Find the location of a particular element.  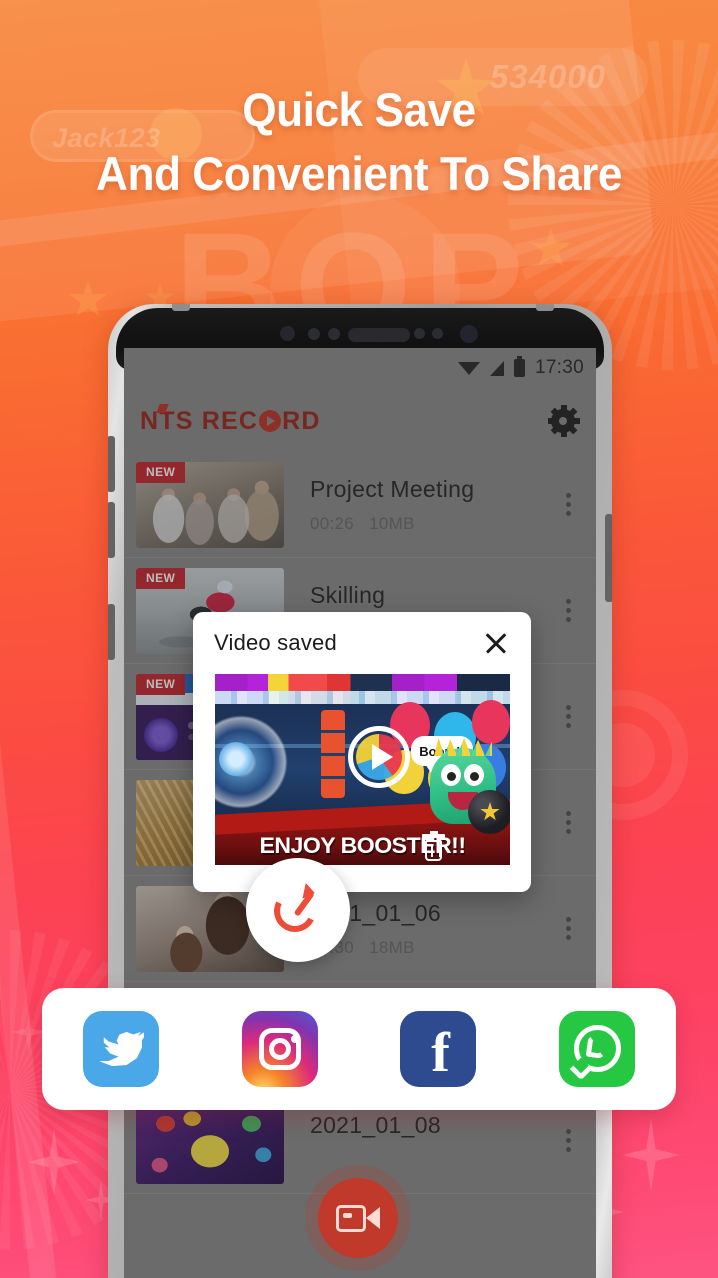

headline-line-1: Quick Save is located at coordinates (359, 109).